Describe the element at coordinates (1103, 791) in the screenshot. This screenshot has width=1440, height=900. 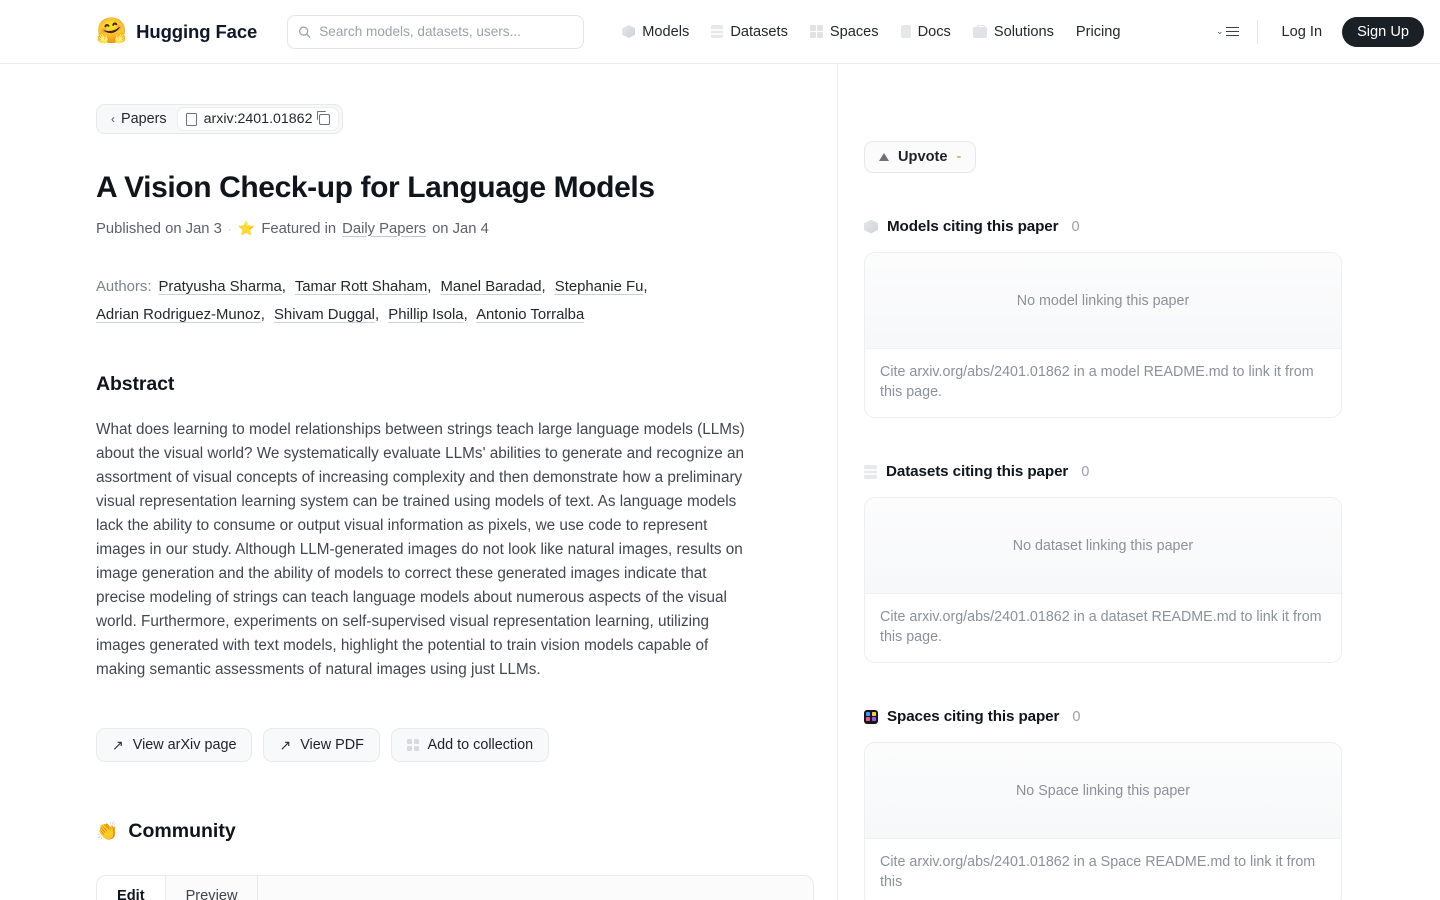
I see `spaces-empty-state: No Space linking this paper` at that location.